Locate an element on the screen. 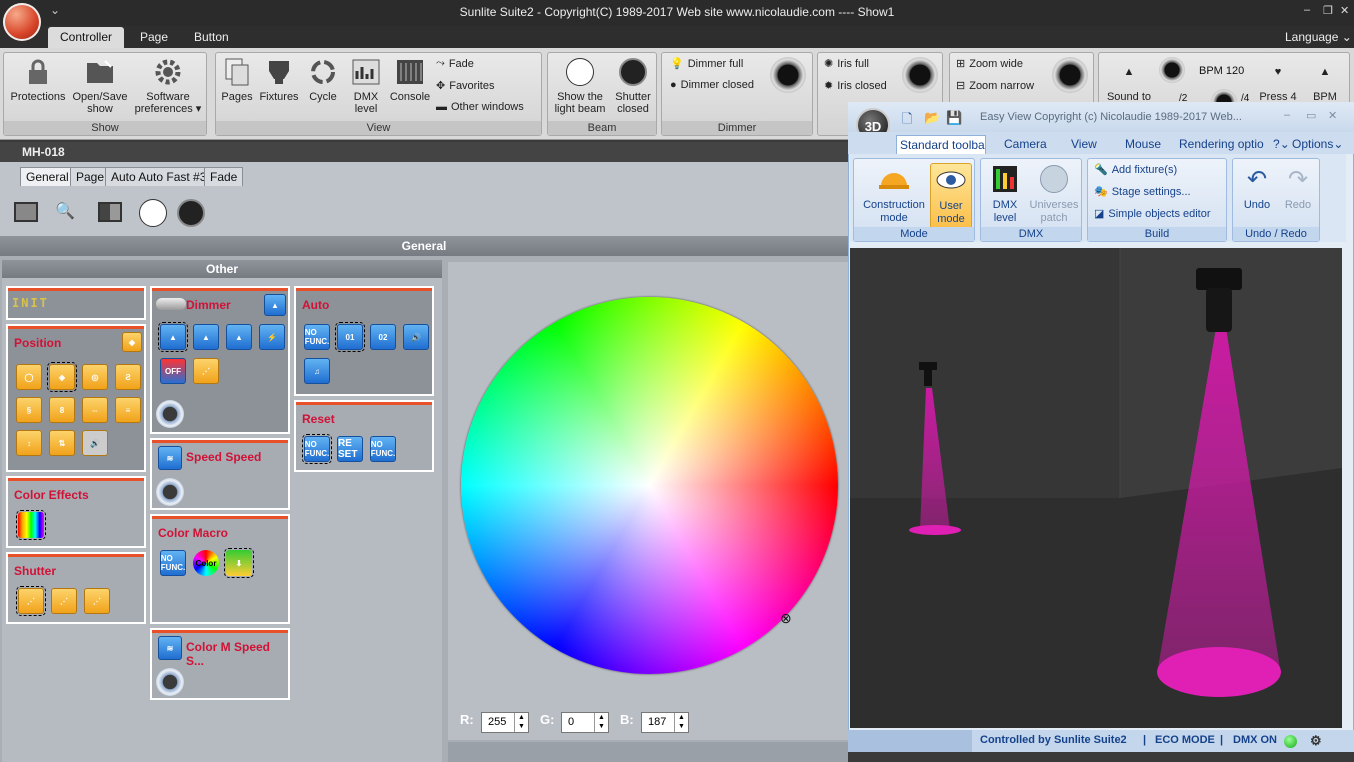 This screenshot has width=1354, height=762. circle-pattern-icon: ◯ is located at coordinates (29, 377).